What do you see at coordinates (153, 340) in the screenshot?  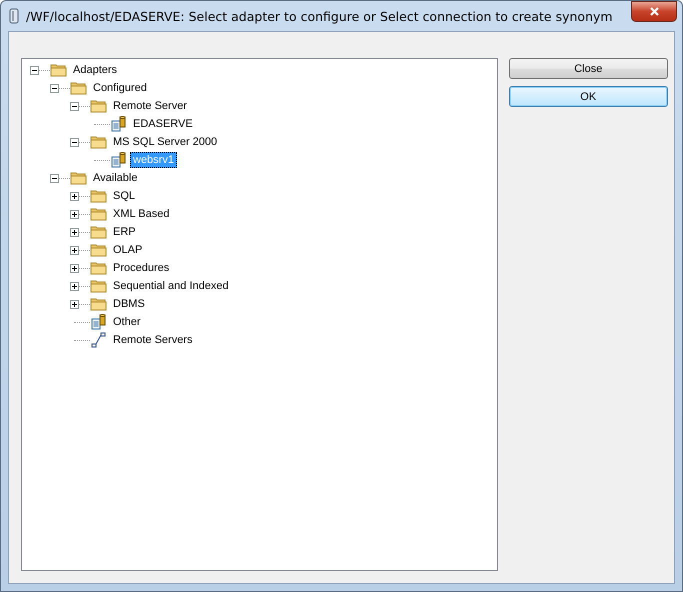 I see `tree-item: Remote Servers` at bounding box center [153, 340].